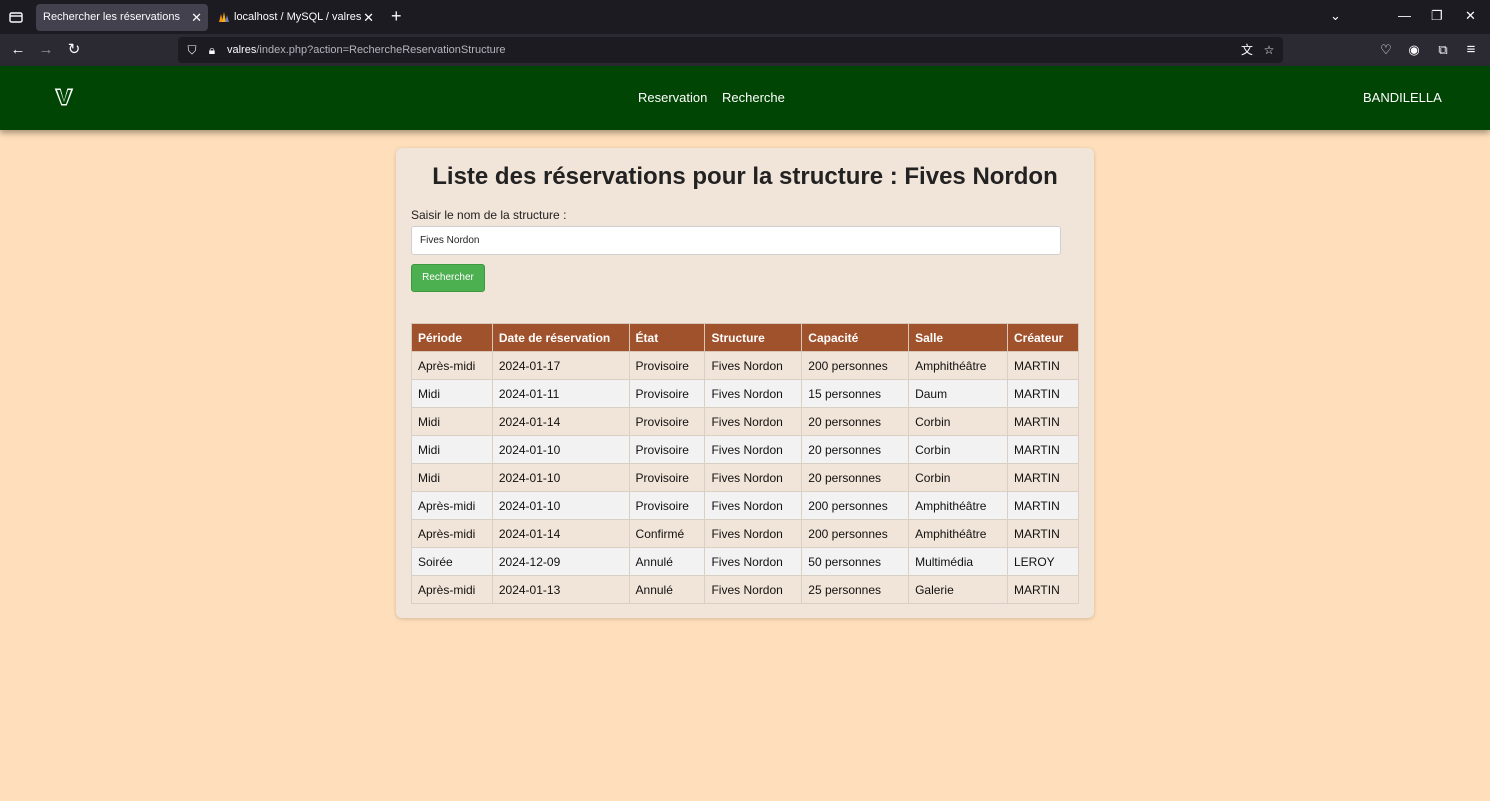  Describe the element at coordinates (560, 365) in the screenshot. I see `table-cell: 2024-01-17` at that location.